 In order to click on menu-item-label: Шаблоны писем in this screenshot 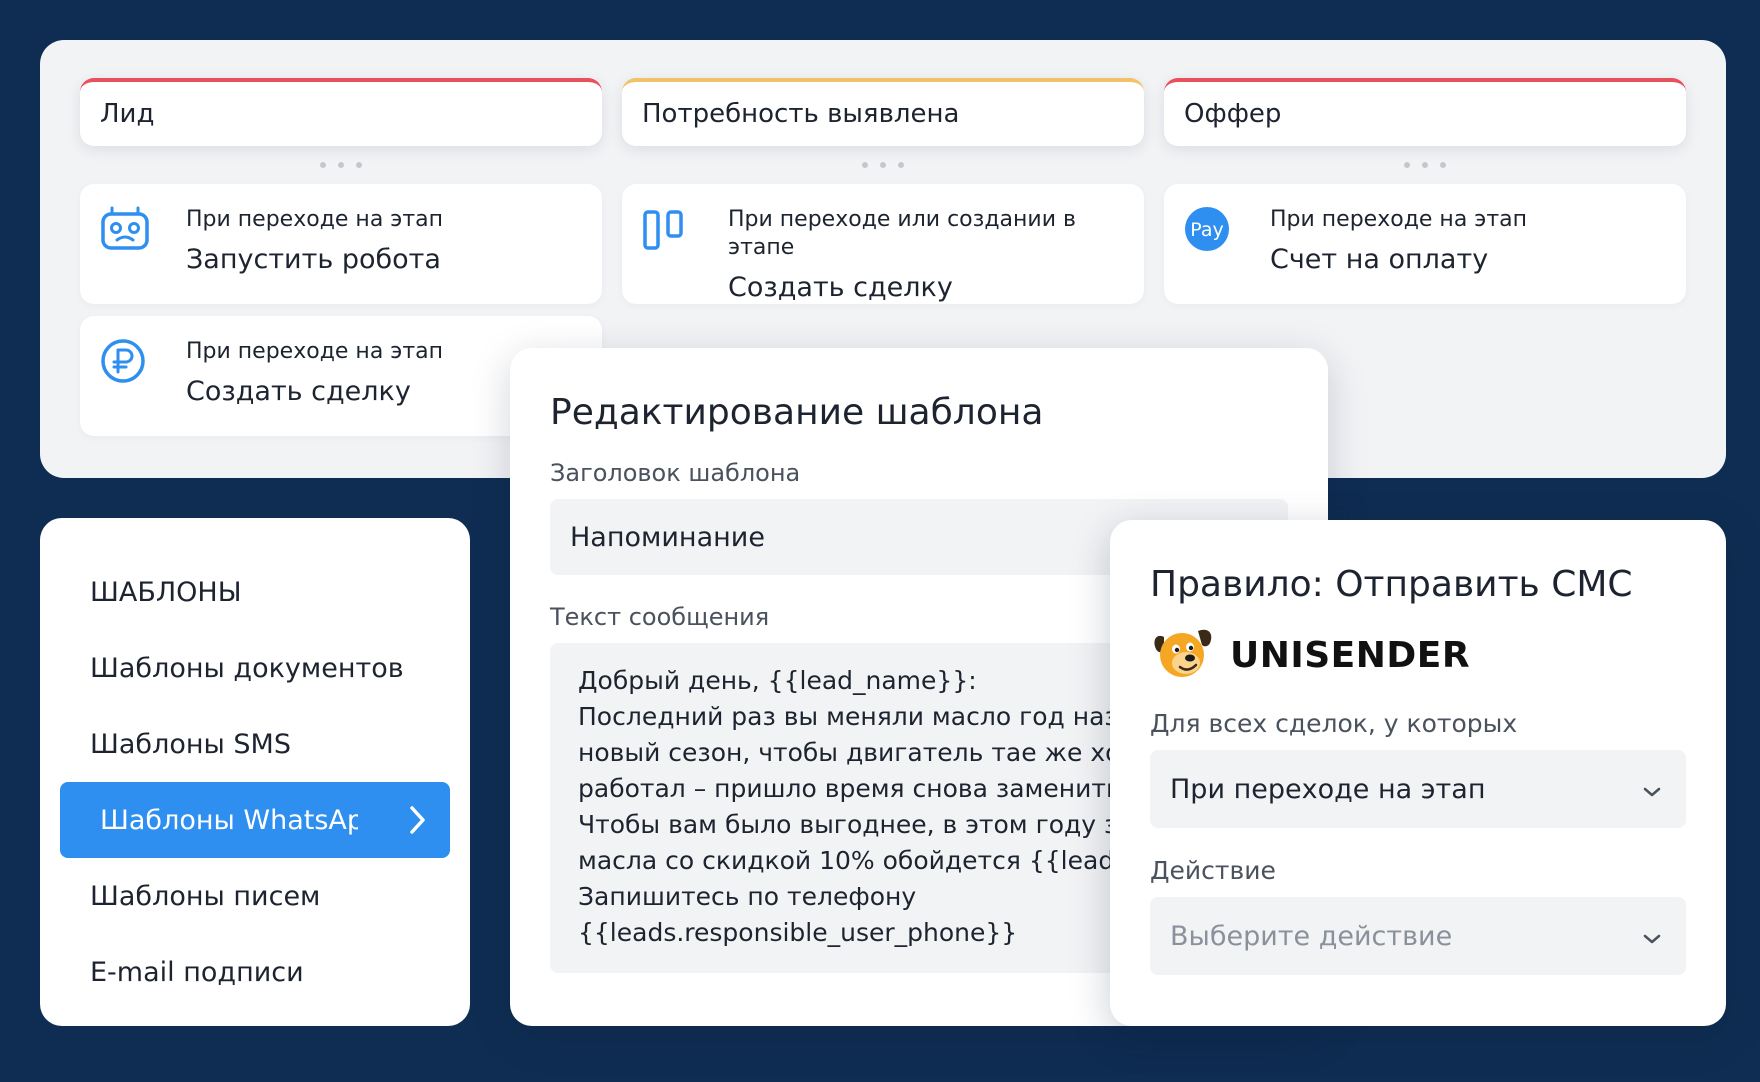, I will do `click(205, 896)`.